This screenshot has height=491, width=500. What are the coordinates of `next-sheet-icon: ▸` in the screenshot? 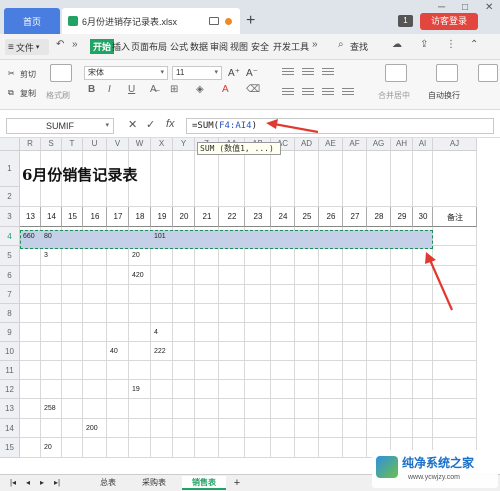 It's located at (42, 483).